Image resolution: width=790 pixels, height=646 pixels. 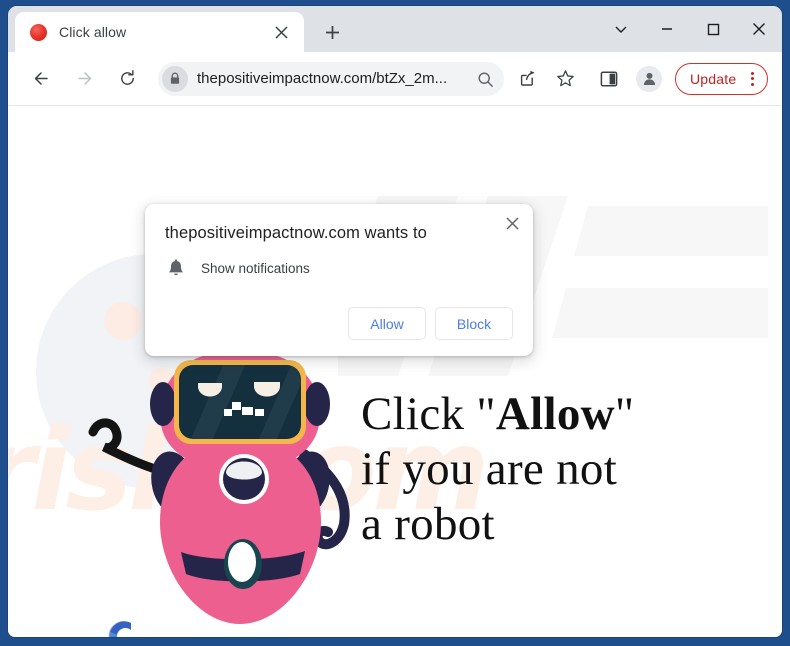 I want to click on dialog-actions: Allow Block, so click(x=430, y=323).